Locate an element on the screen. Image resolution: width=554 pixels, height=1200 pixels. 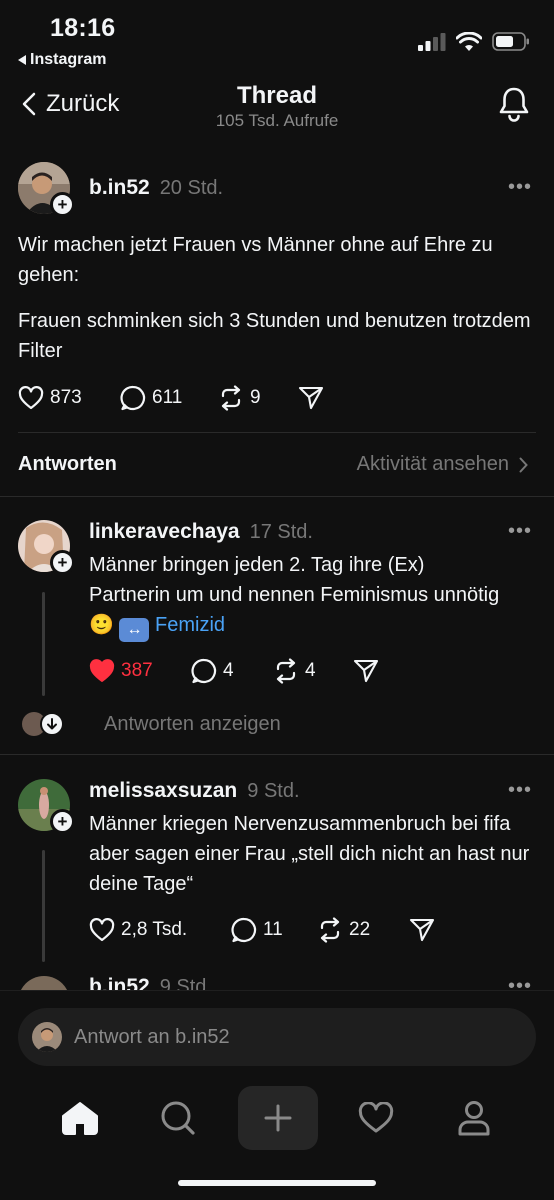
repost-count: 9 is located at coordinates (255, 397).